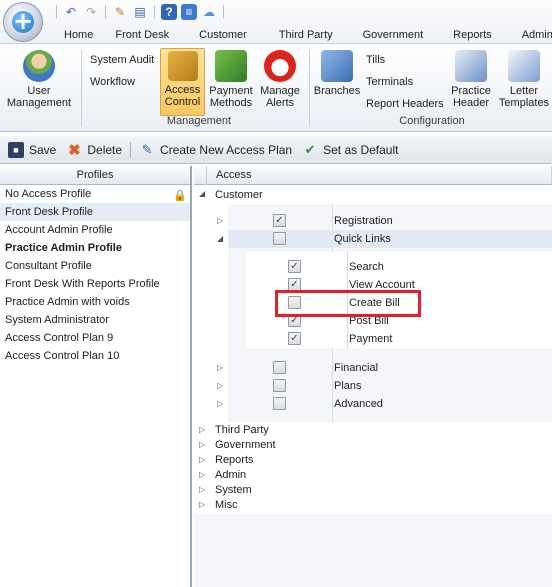 This screenshot has height=587, width=552. Describe the element at coordinates (67, 302) in the screenshot. I see `profile-label: Practice Admin with voids` at that location.